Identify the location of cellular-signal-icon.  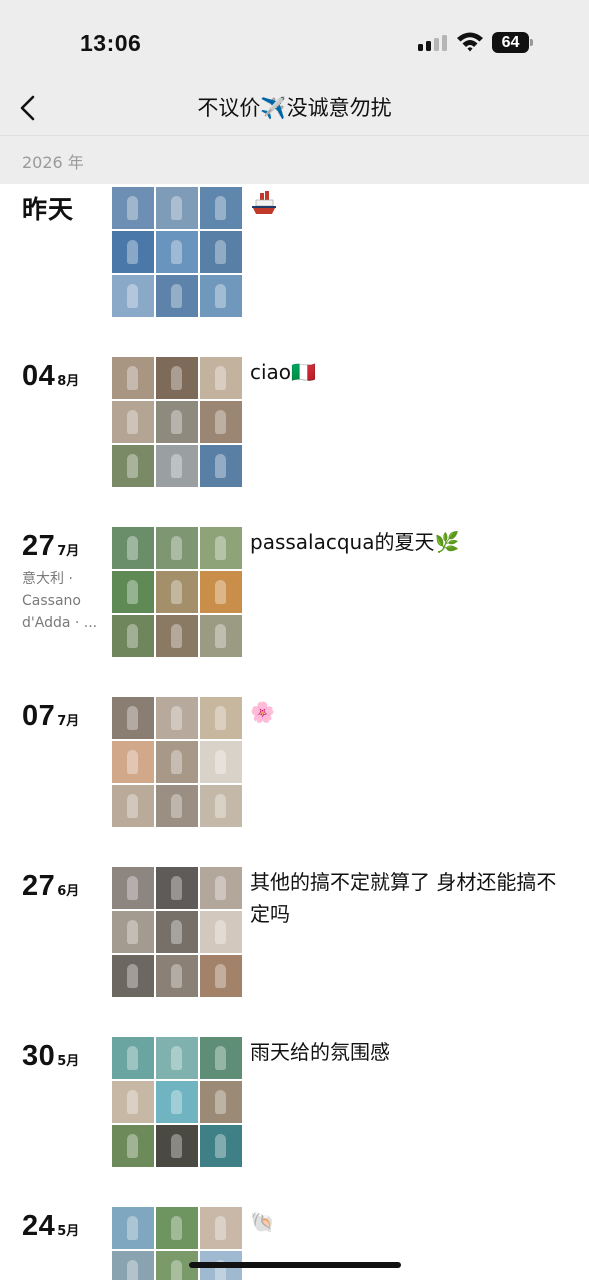
(433, 42).